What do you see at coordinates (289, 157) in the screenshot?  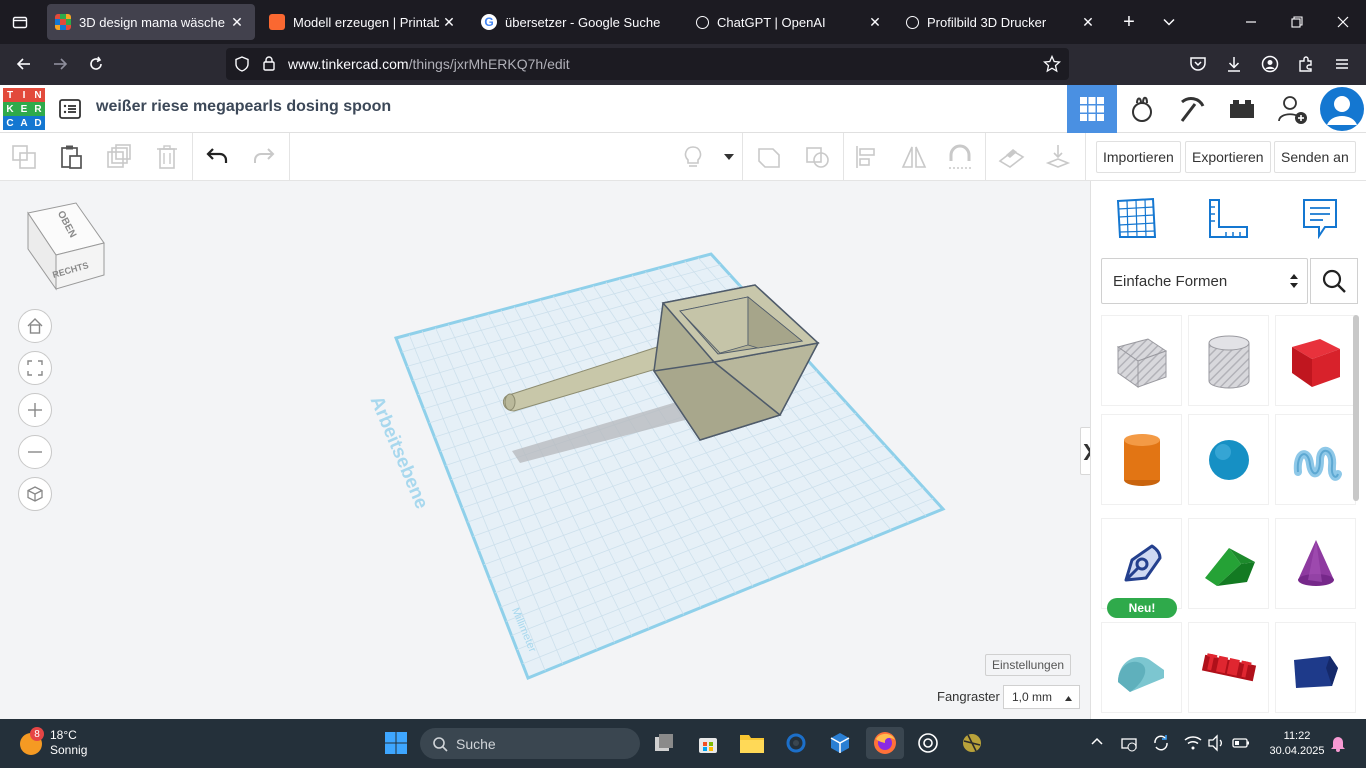 I see `toolbar-divider` at bounding box center [289, 157].